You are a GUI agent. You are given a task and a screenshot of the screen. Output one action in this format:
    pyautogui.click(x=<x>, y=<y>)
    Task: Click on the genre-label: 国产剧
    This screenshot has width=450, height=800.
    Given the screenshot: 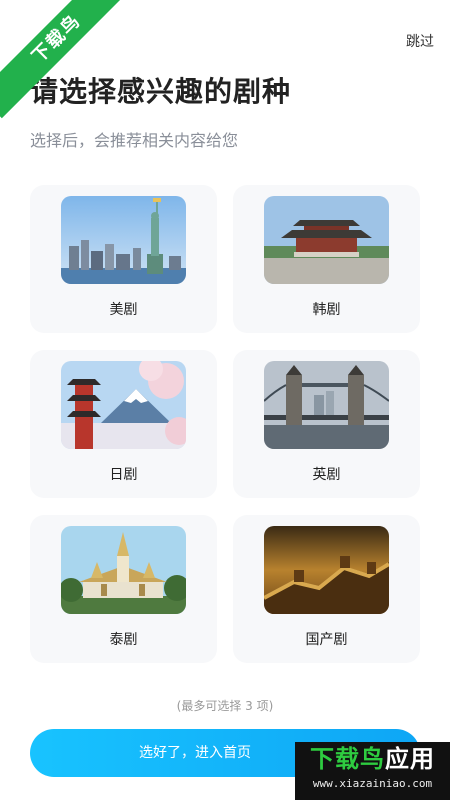 What is the action you would take?
    pyautogui.click(x=326, y=640)
    